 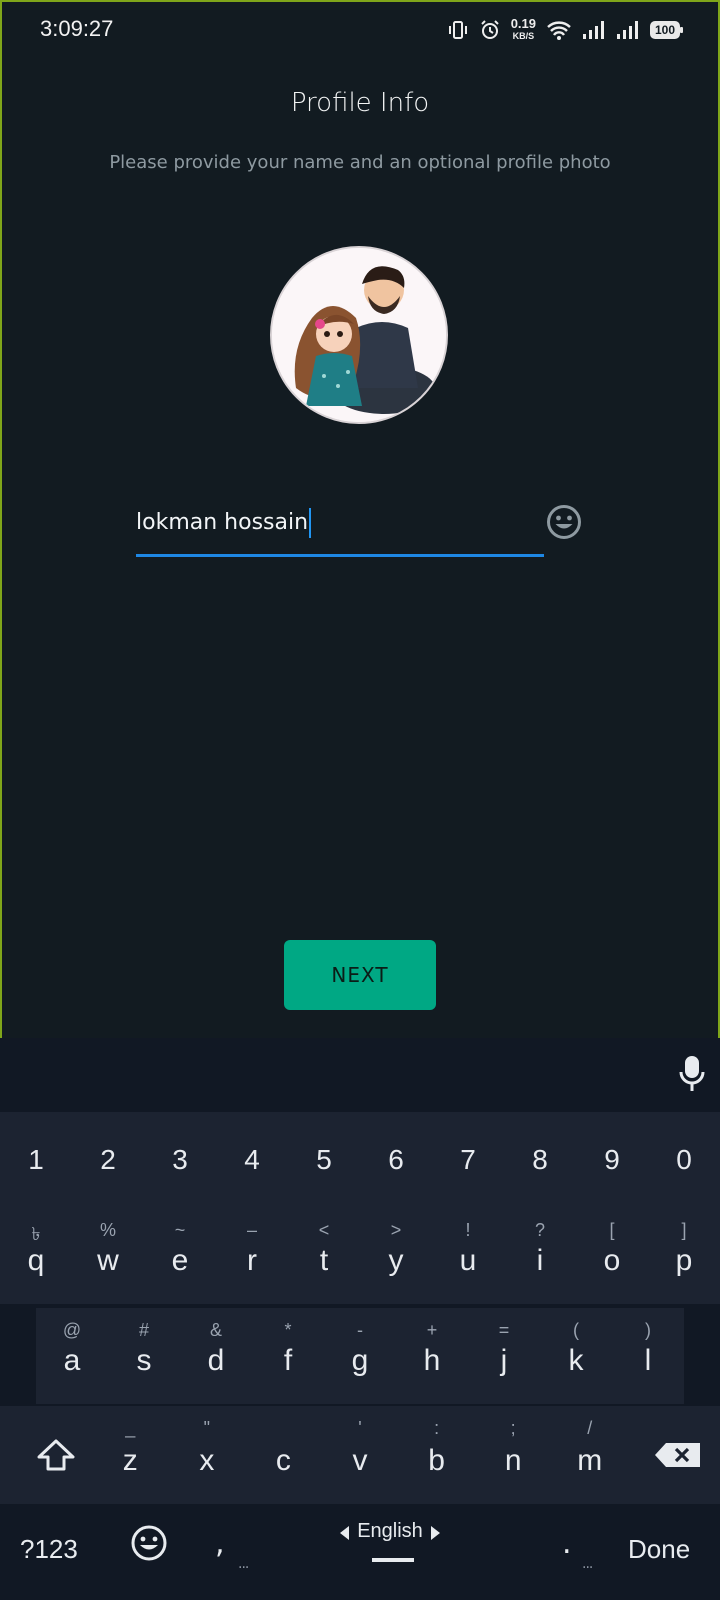 What do you see at coordinates (180, 1256) in the screenshot?
I see `key-e: ~ e` at bounding box center [180, 1256].